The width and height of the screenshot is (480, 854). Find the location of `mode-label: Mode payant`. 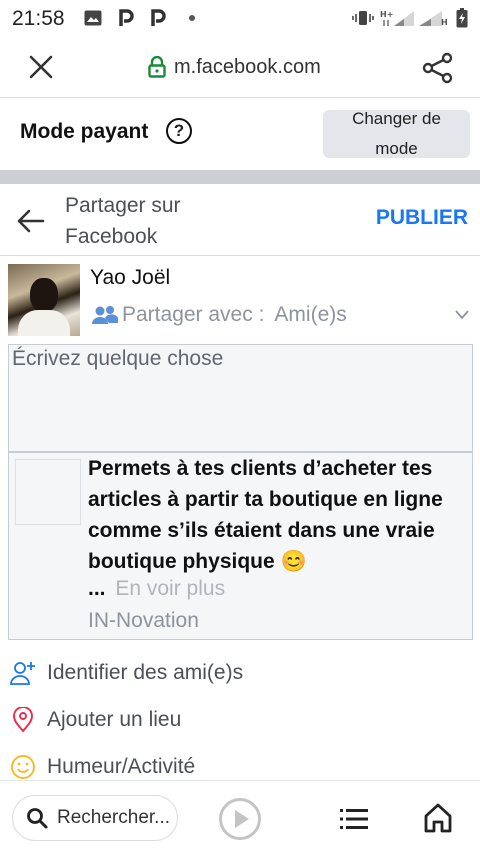

mode-label: Mode payant is located at coordinates (84, 131).